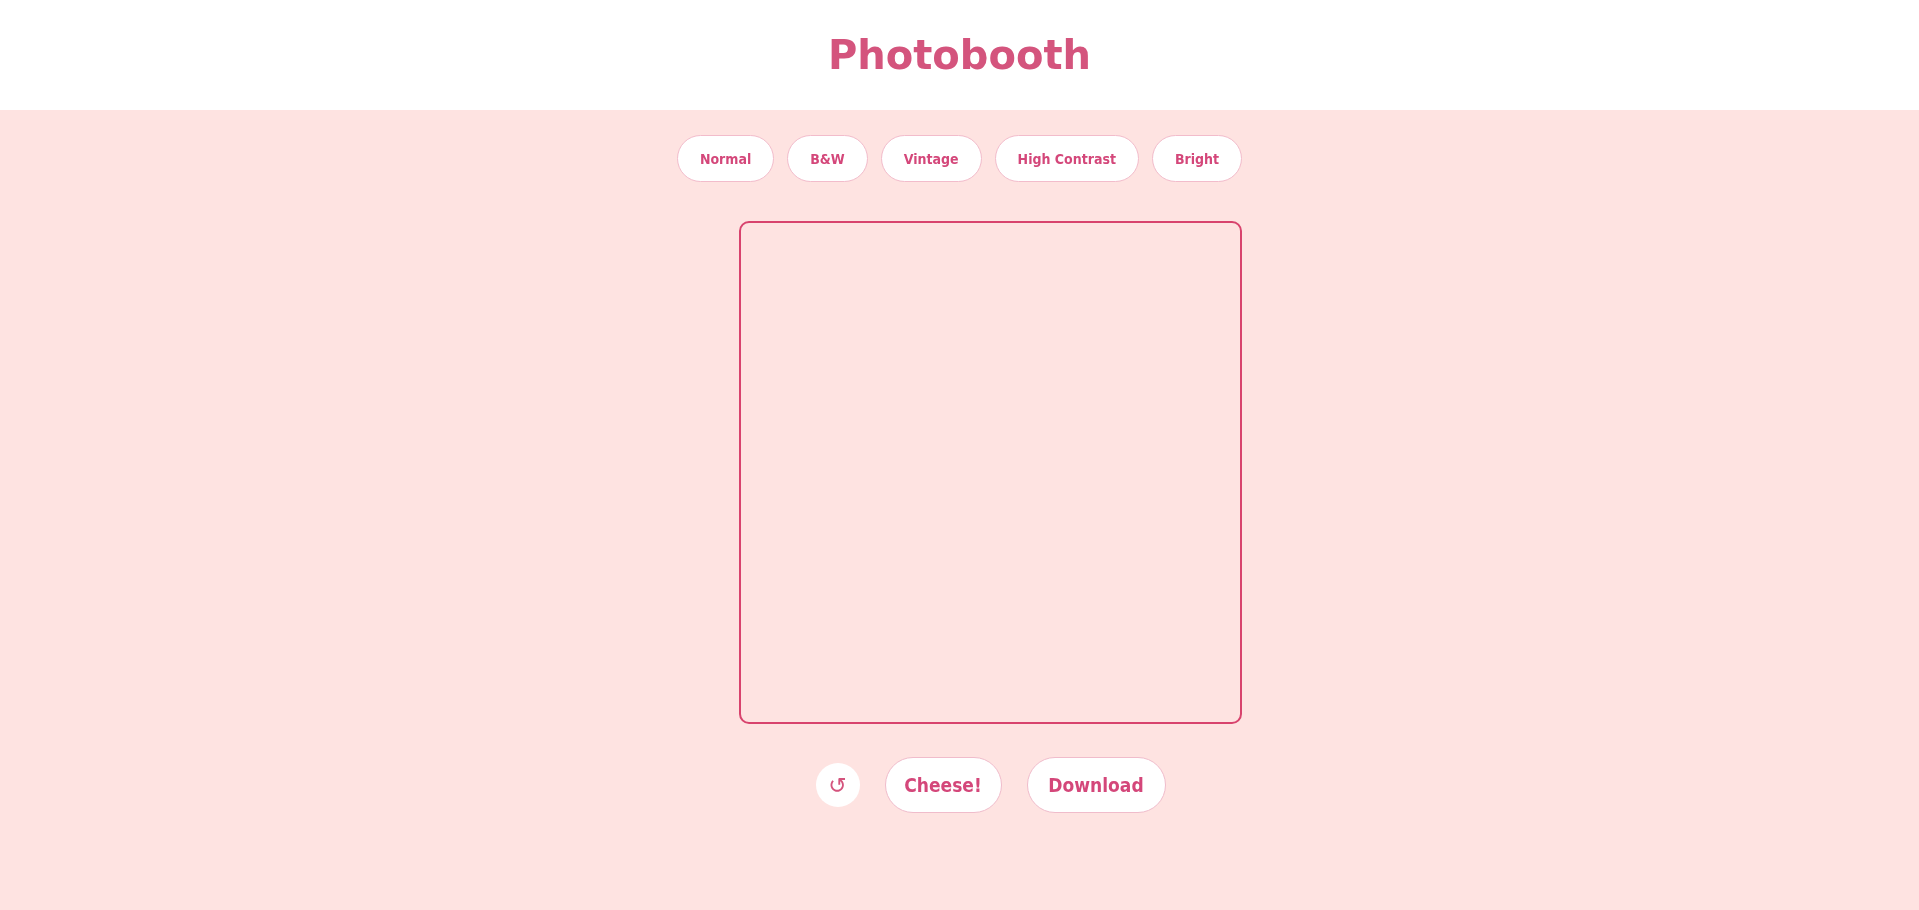 Image resolution: width=1919 pixels, height=910 pixels. I want to click on app-title: Photobooth, so click(959, 55).